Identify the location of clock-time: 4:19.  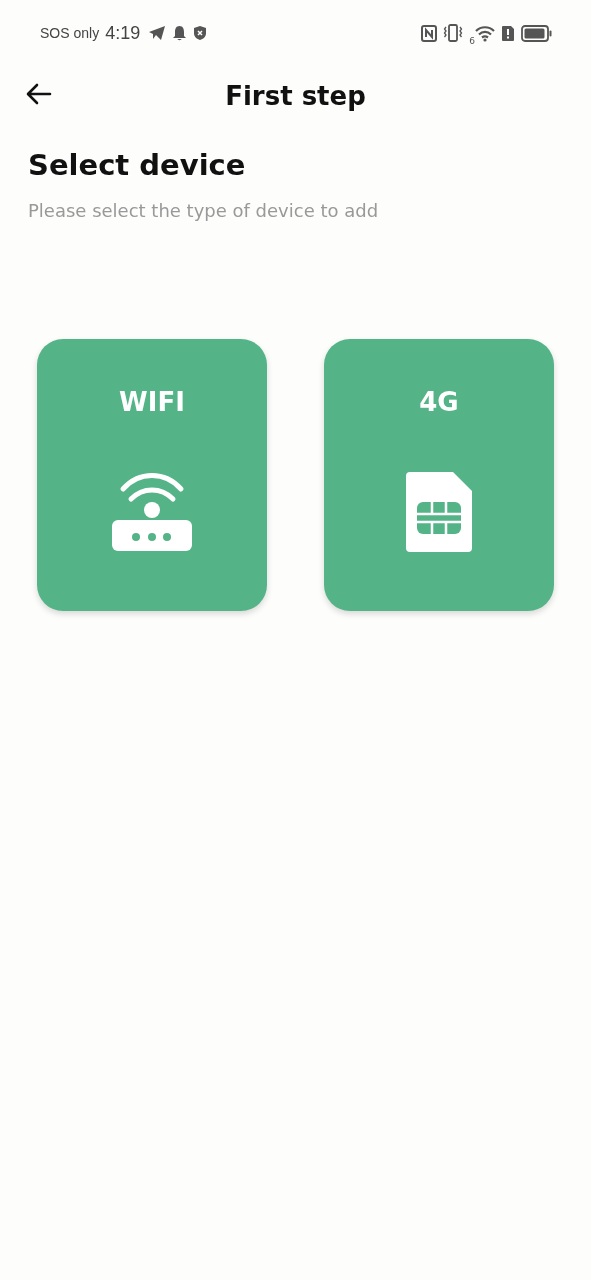
(123, 33).